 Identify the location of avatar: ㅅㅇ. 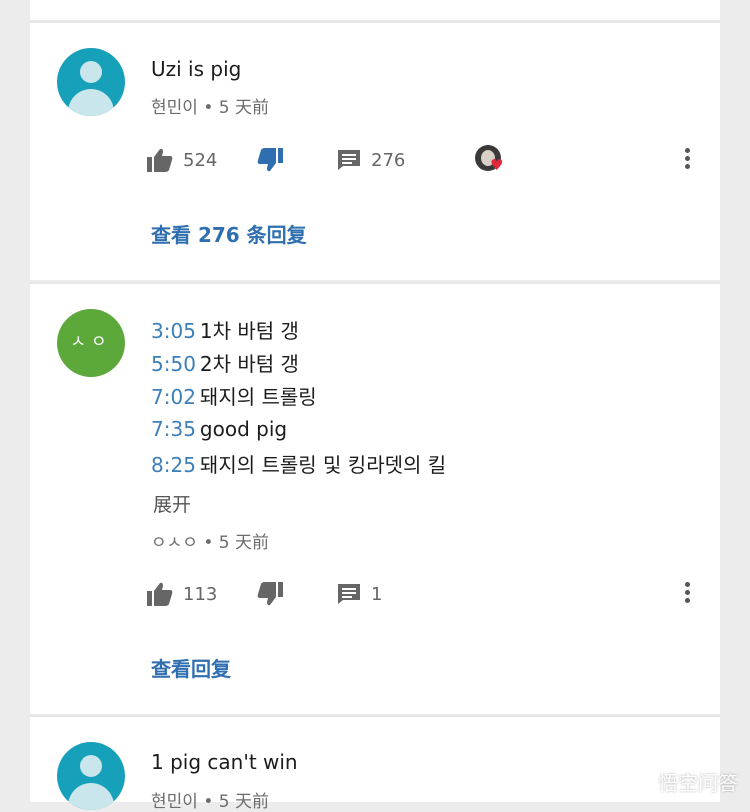
(91, 343).